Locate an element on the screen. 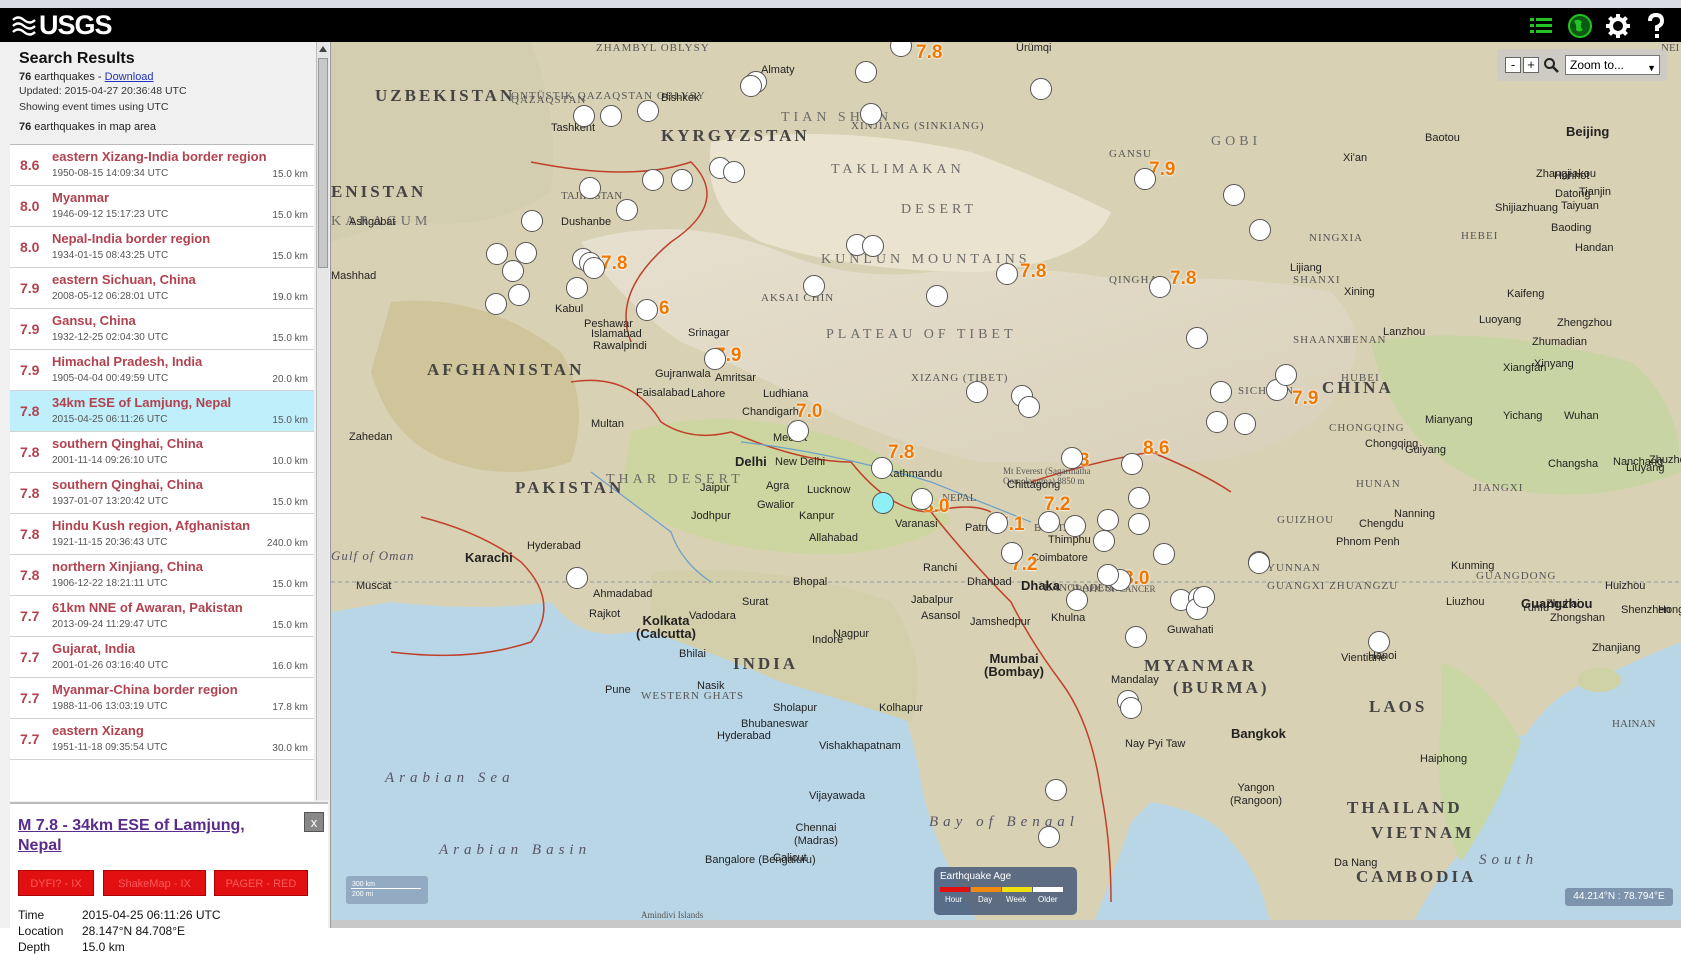  zoom-out-button: - is located at coordinates (1513, 65).